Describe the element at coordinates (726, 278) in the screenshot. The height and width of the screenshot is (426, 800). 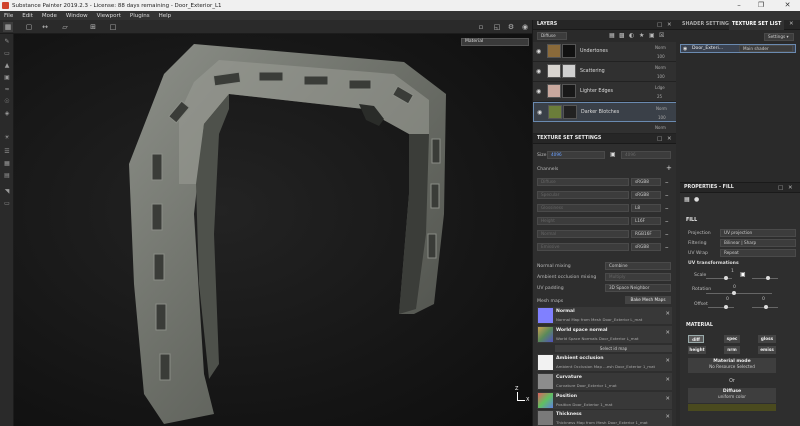
I see `scale-slider-knob` at that location.